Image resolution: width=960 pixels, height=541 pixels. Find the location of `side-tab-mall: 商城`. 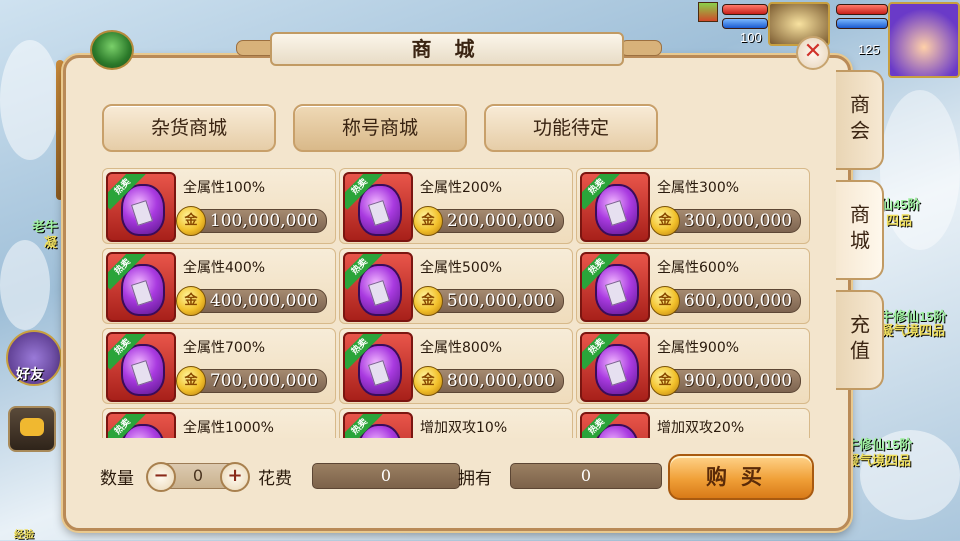

side-tab-mall: 商城 is located at coordinates (860, 230).